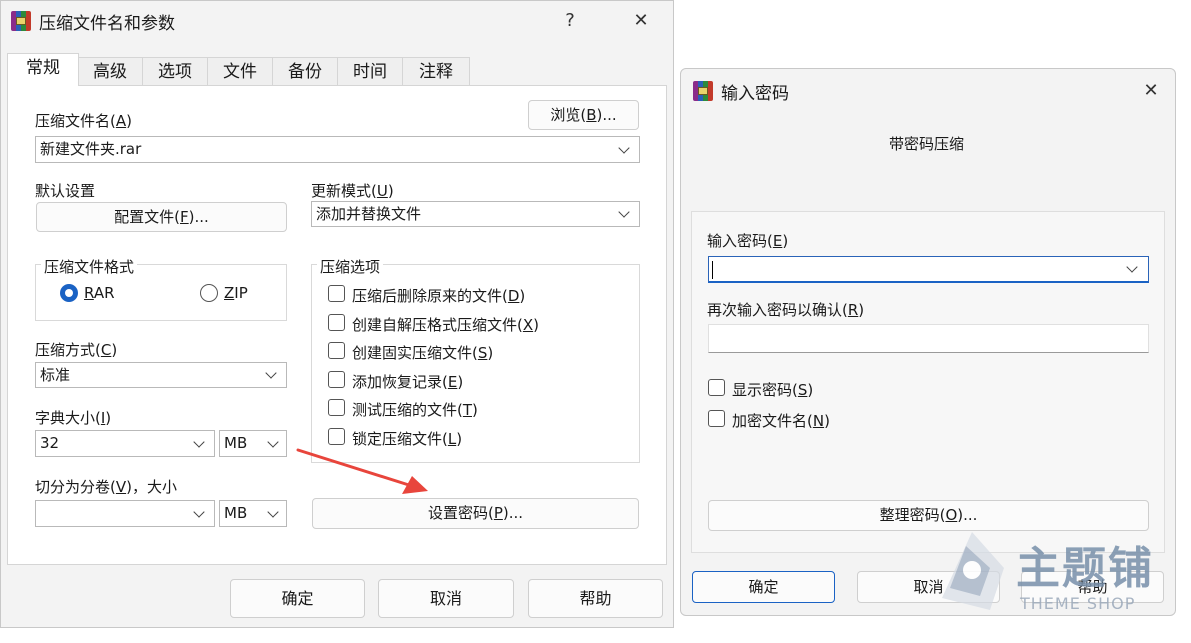 The width and height of the screenshot is (1191, 643). Describe the element at coordinates (570, 21) in the screenshot. I see `help-icon: ?` at that location.